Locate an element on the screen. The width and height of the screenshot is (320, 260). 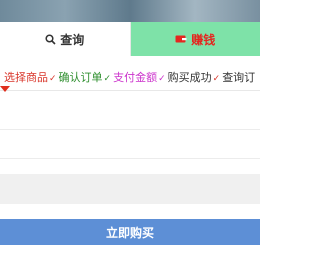
tab-earn-label: 赚钱 is located at coordinates (203, 39).